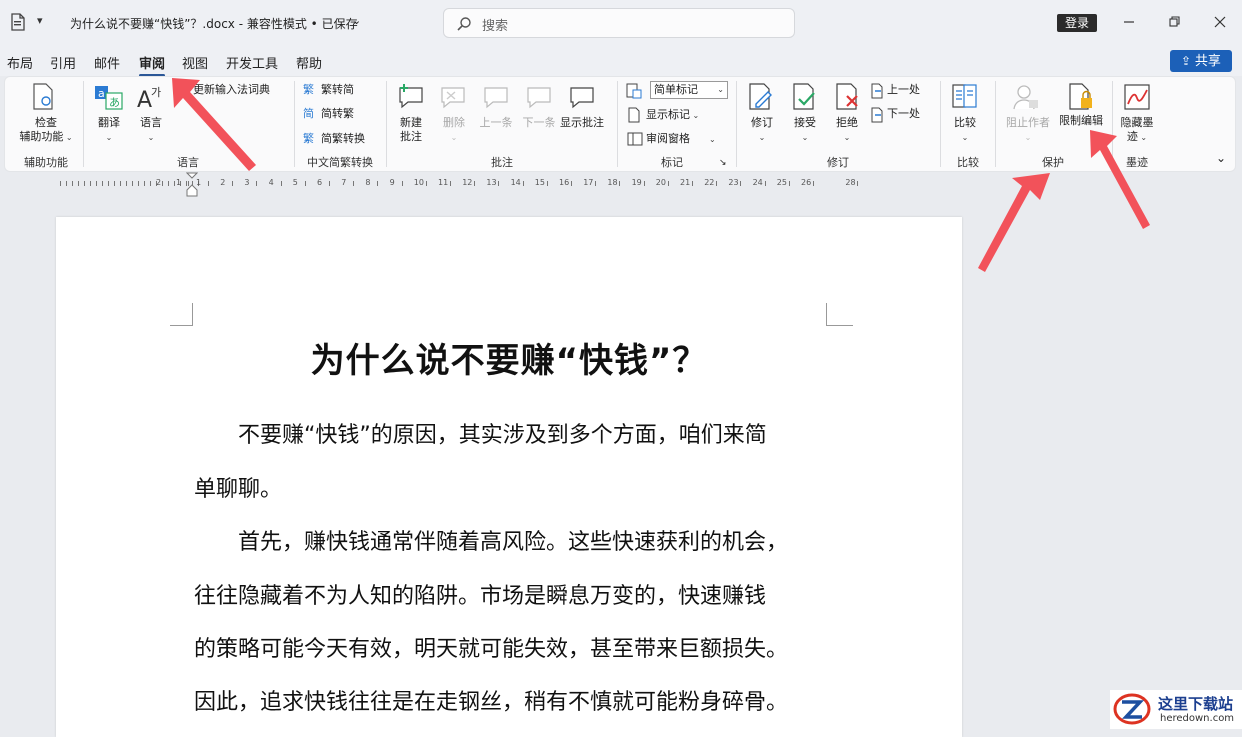  I want to click on group-changes: 修订, so click(838, 162).